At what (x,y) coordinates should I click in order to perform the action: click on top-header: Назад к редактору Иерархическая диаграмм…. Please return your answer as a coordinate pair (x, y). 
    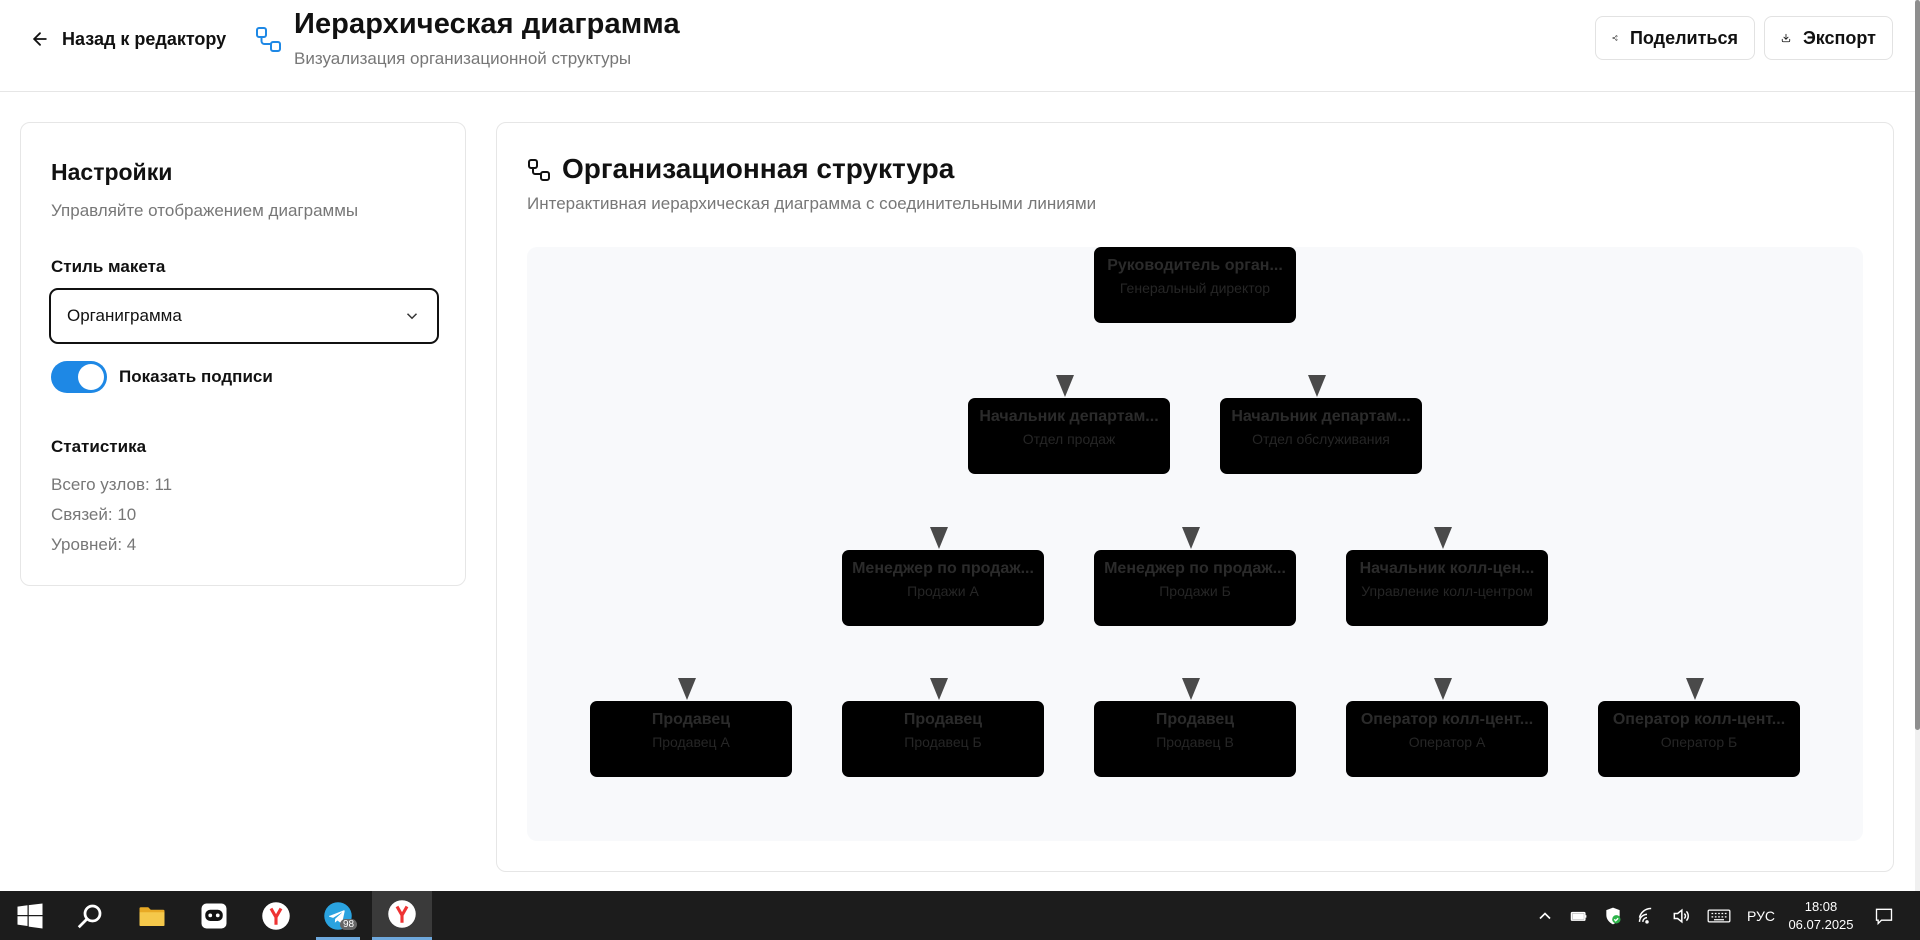
    Looking at the image, I should click on (957, 46).